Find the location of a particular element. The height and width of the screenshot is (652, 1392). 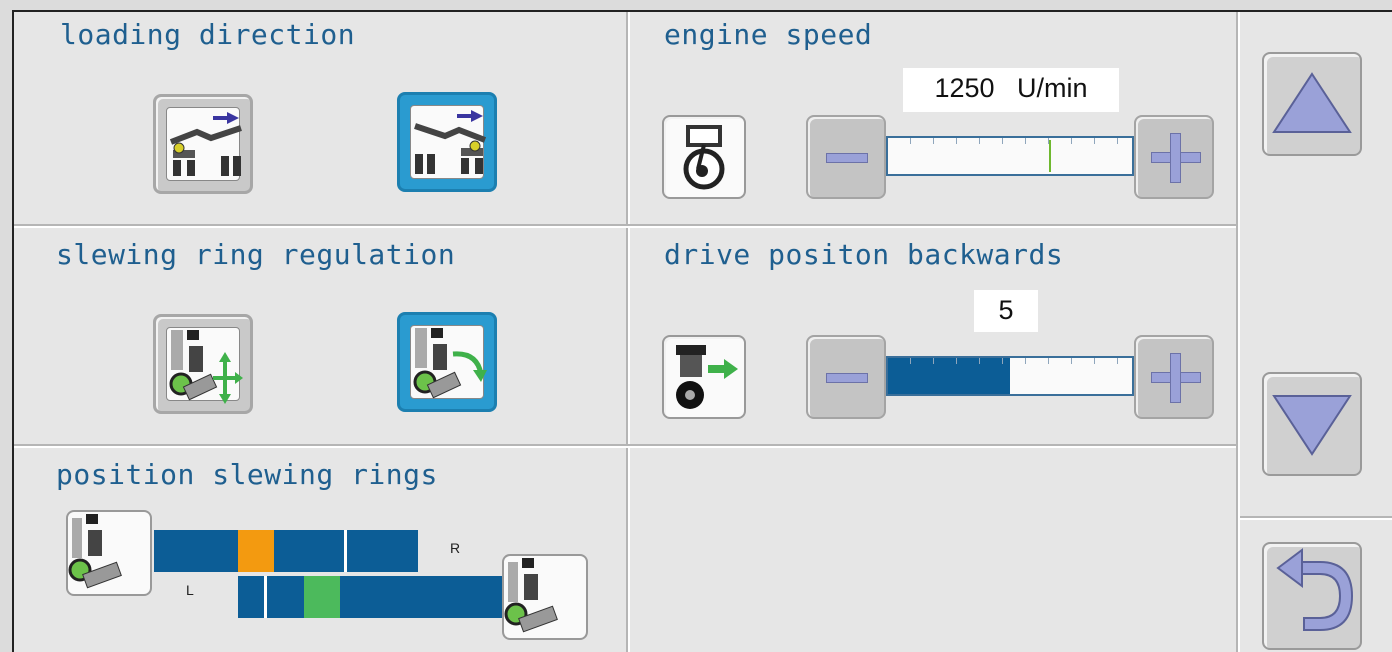

slewing-auto-icon is located at coordinates (450, 363).